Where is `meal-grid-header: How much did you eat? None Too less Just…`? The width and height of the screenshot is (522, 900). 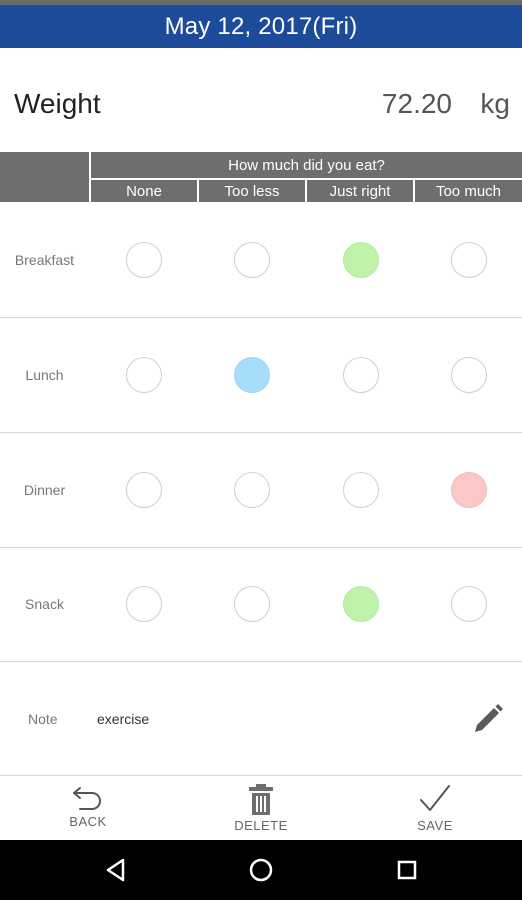
meal-grid-header: How much did you eat? None Too less Just… is located at coordinates (261, 177).